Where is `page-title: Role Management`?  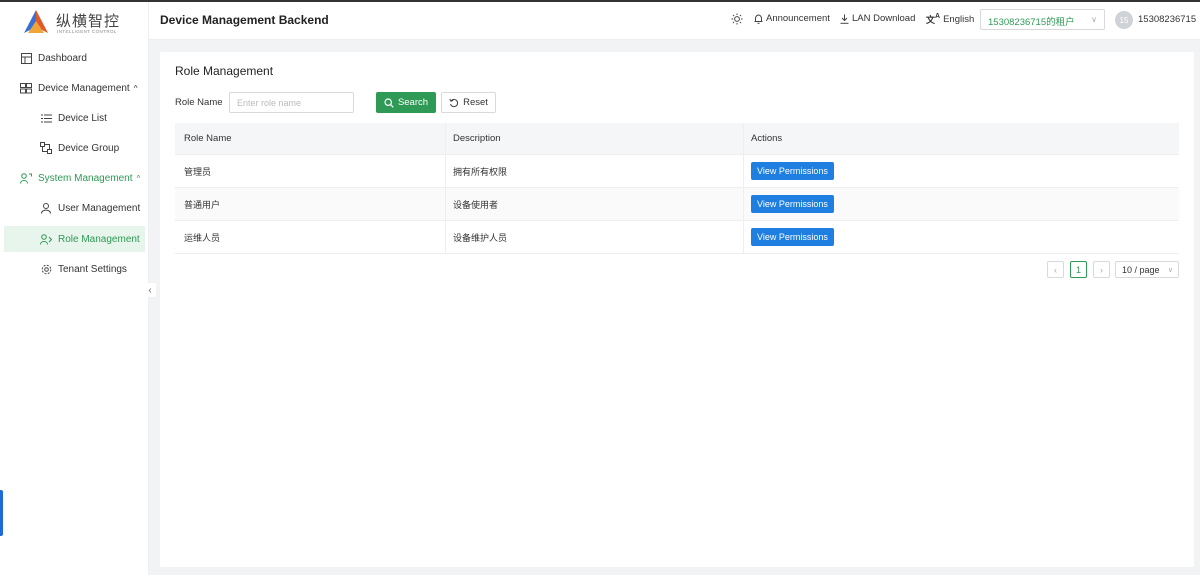 page-title: Role Management is located at coordinates (224, 71).